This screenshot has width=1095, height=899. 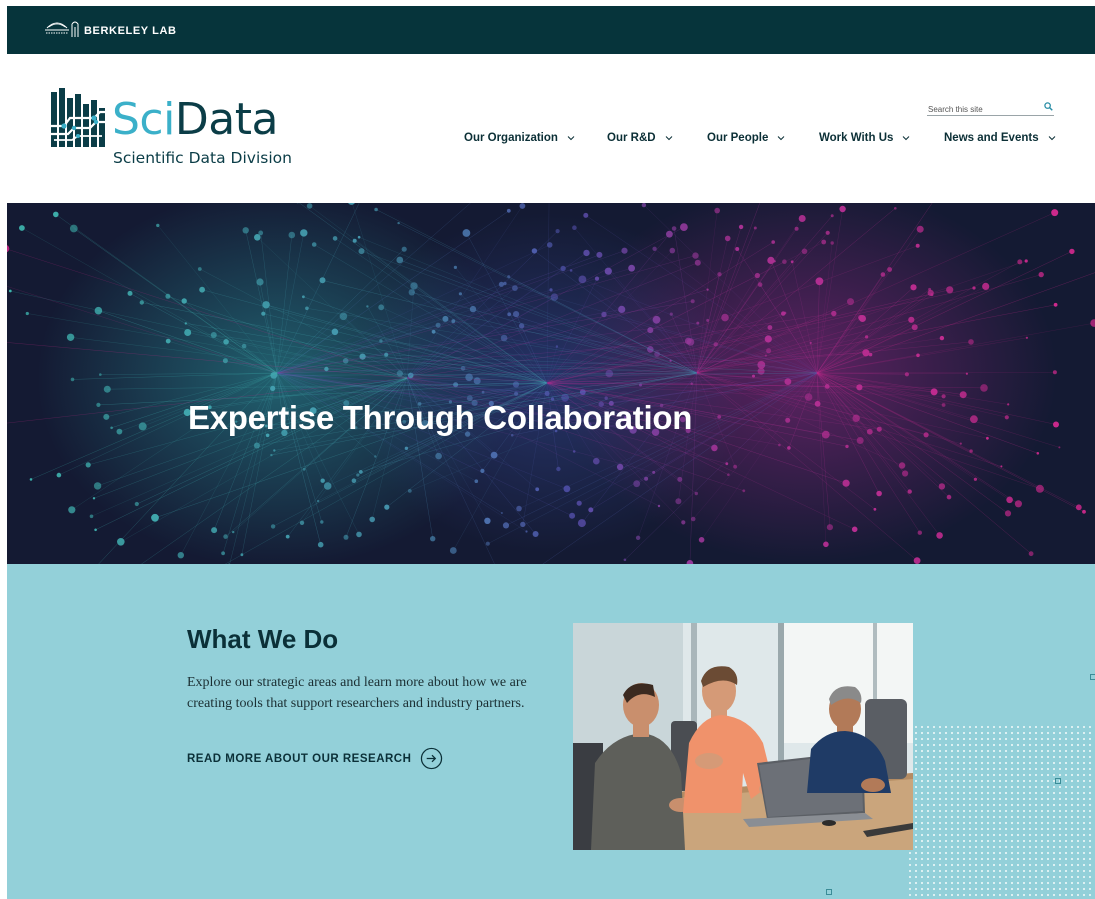 What do you see at coordinates (781, 138) in the screenshot?
I see `chevron-down-icon` at bounding box center [781, 138].